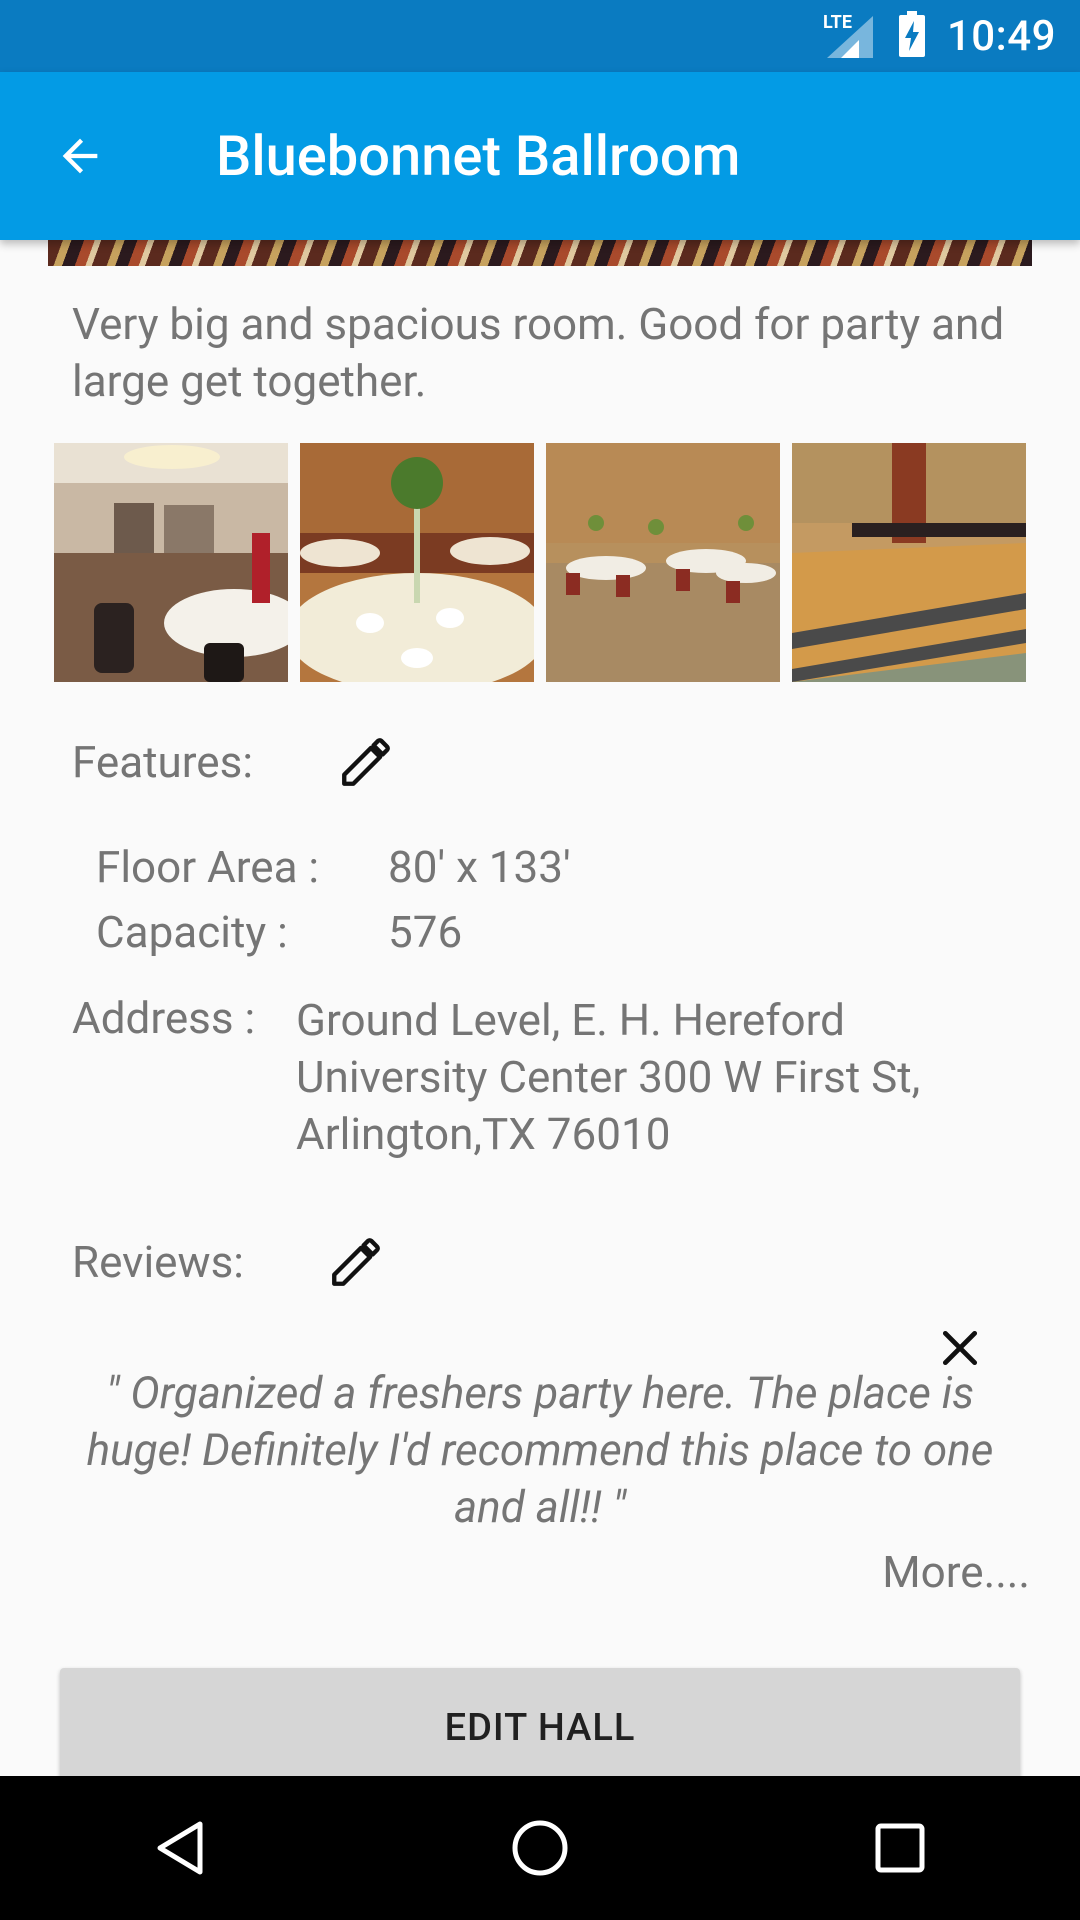 This screenshot has width=1080, height=1920. I want to click on photo-gallery, so click(540, 562).